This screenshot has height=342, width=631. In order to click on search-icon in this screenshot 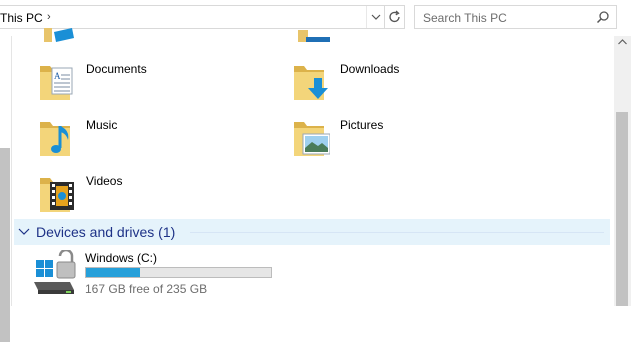, I will do `click(603, 17)`.